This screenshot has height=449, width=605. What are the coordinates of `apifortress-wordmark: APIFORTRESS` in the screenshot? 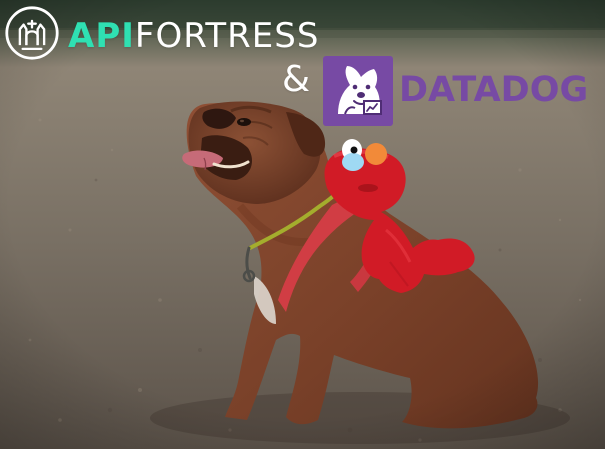 It's located at (193, 36).